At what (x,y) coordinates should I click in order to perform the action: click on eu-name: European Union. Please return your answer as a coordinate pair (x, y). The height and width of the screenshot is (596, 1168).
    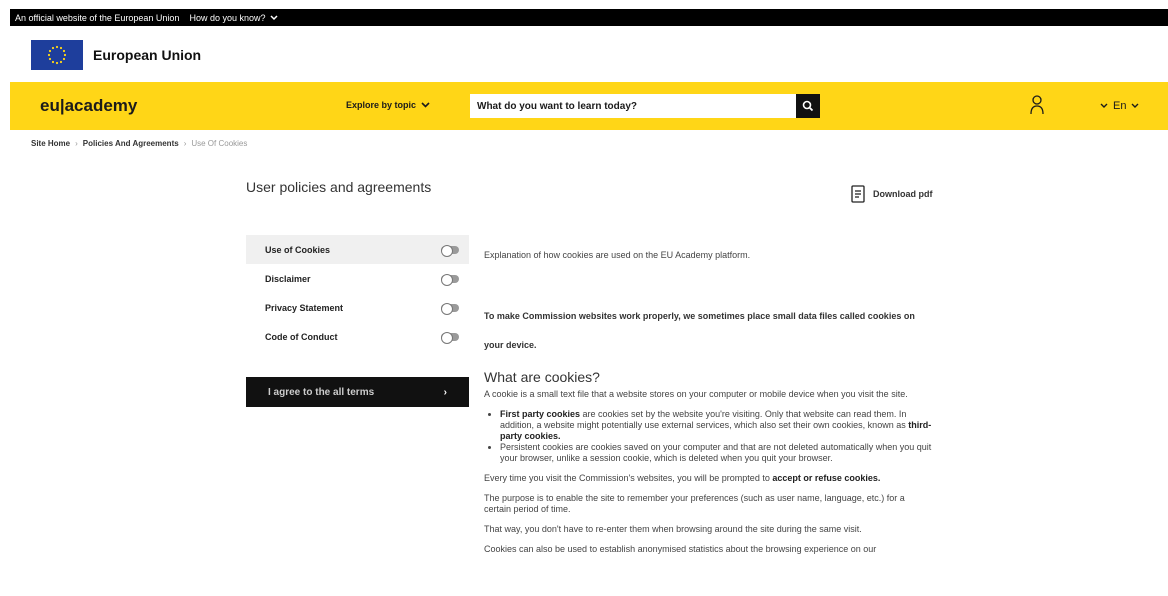
    Looking at the image, I should click on (147, 55).